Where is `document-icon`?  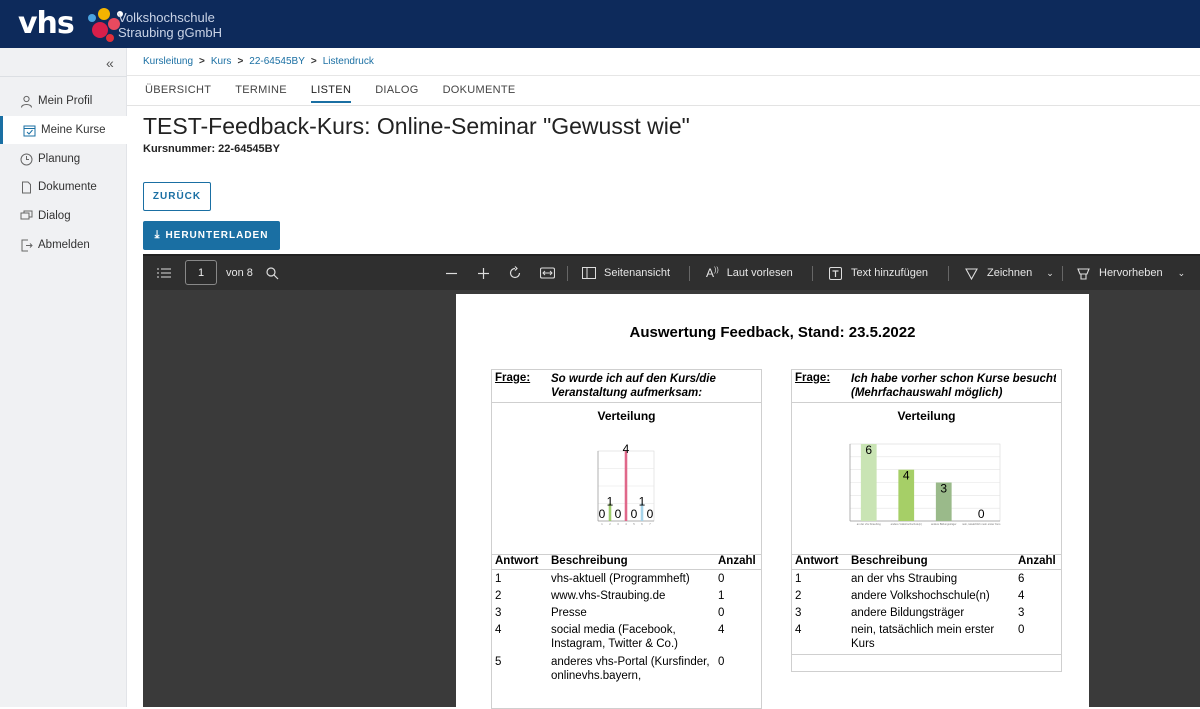 document-icon is located at coordinates (26, 187).